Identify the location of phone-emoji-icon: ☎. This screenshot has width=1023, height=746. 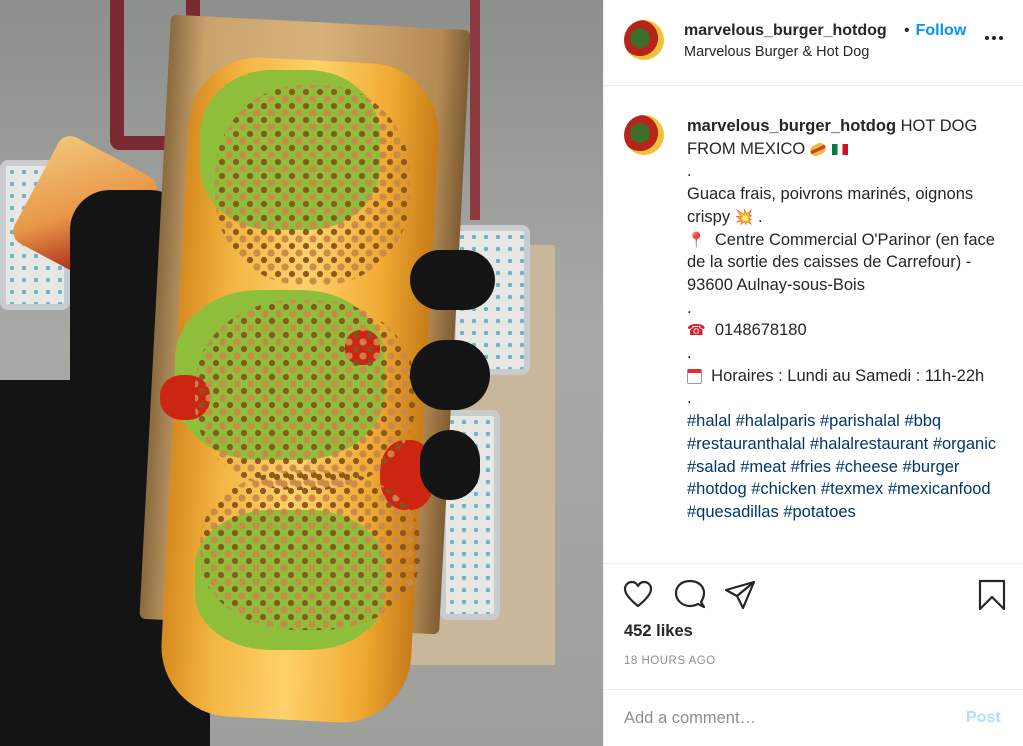
(696, 330).